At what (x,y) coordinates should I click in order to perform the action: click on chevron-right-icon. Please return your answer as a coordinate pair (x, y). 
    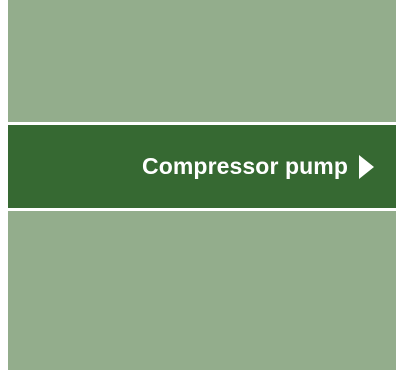
    Looking at the image, I should click on (366, 166).